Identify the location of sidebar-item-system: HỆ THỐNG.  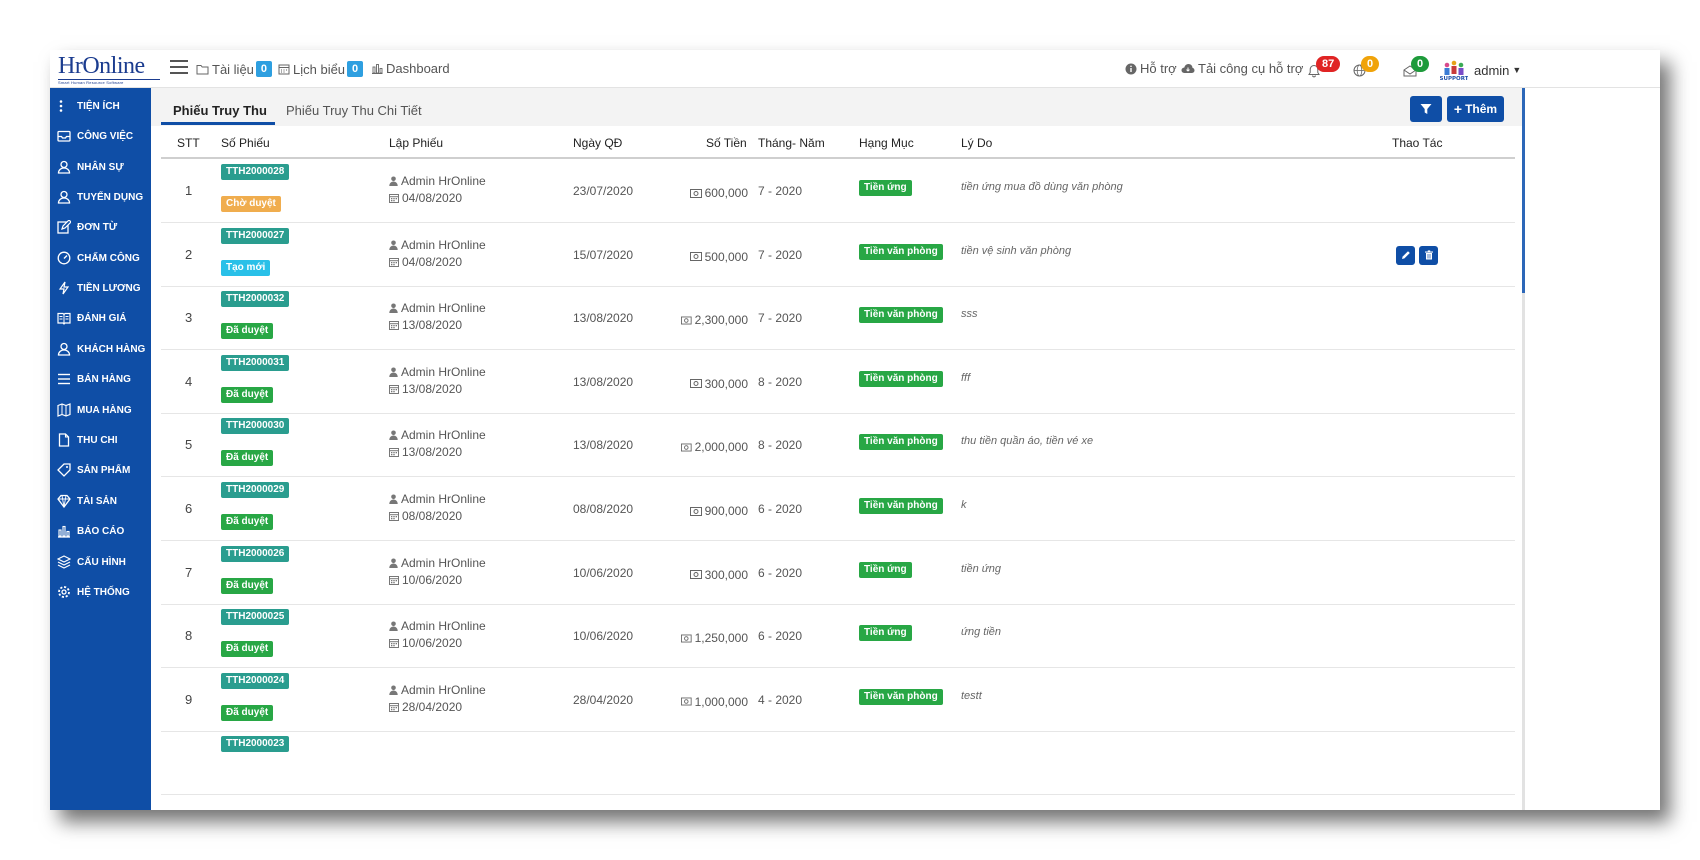
(103, 592).